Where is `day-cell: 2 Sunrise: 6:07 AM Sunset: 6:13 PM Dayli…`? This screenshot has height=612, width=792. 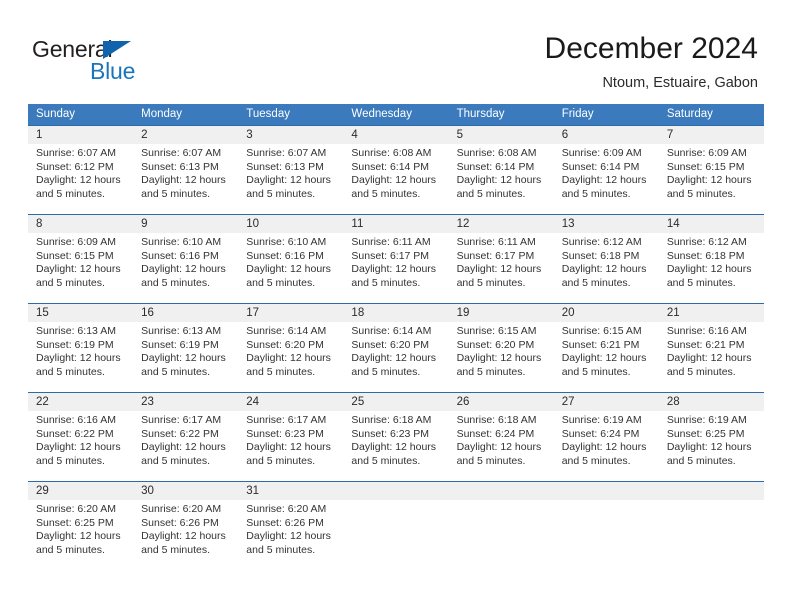
day-cell: 2 Sunrise: 6:07 AM Sunset: 6:13 PM Dayli… is located at coordinates (186, 170).